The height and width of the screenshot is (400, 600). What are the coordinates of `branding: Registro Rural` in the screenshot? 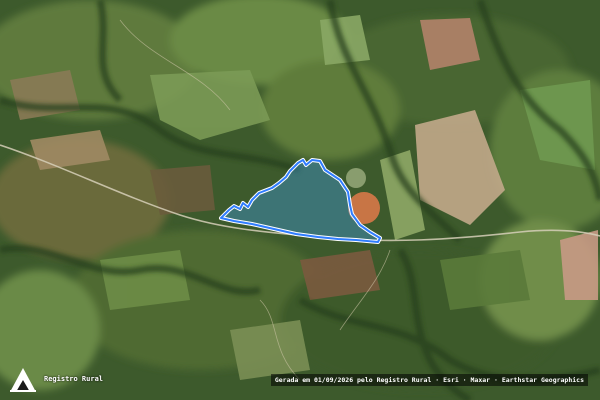 It's located at (55, 379).